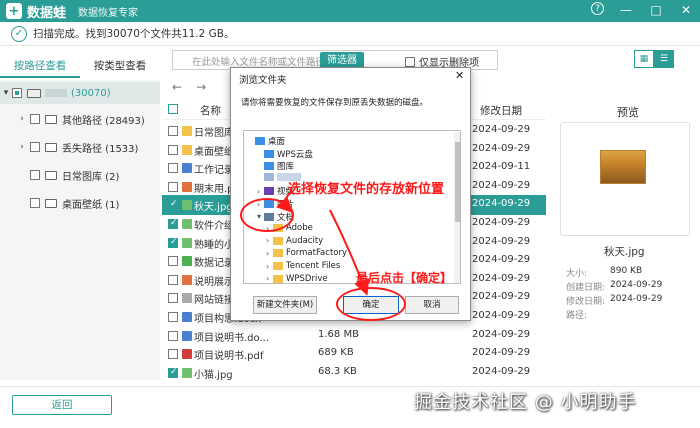 The width and height of the screenshot is (700, 428). Describe the element at coordinates (457, 207) in the screenshot. I see `folder-tree-scrollbar` at that location.